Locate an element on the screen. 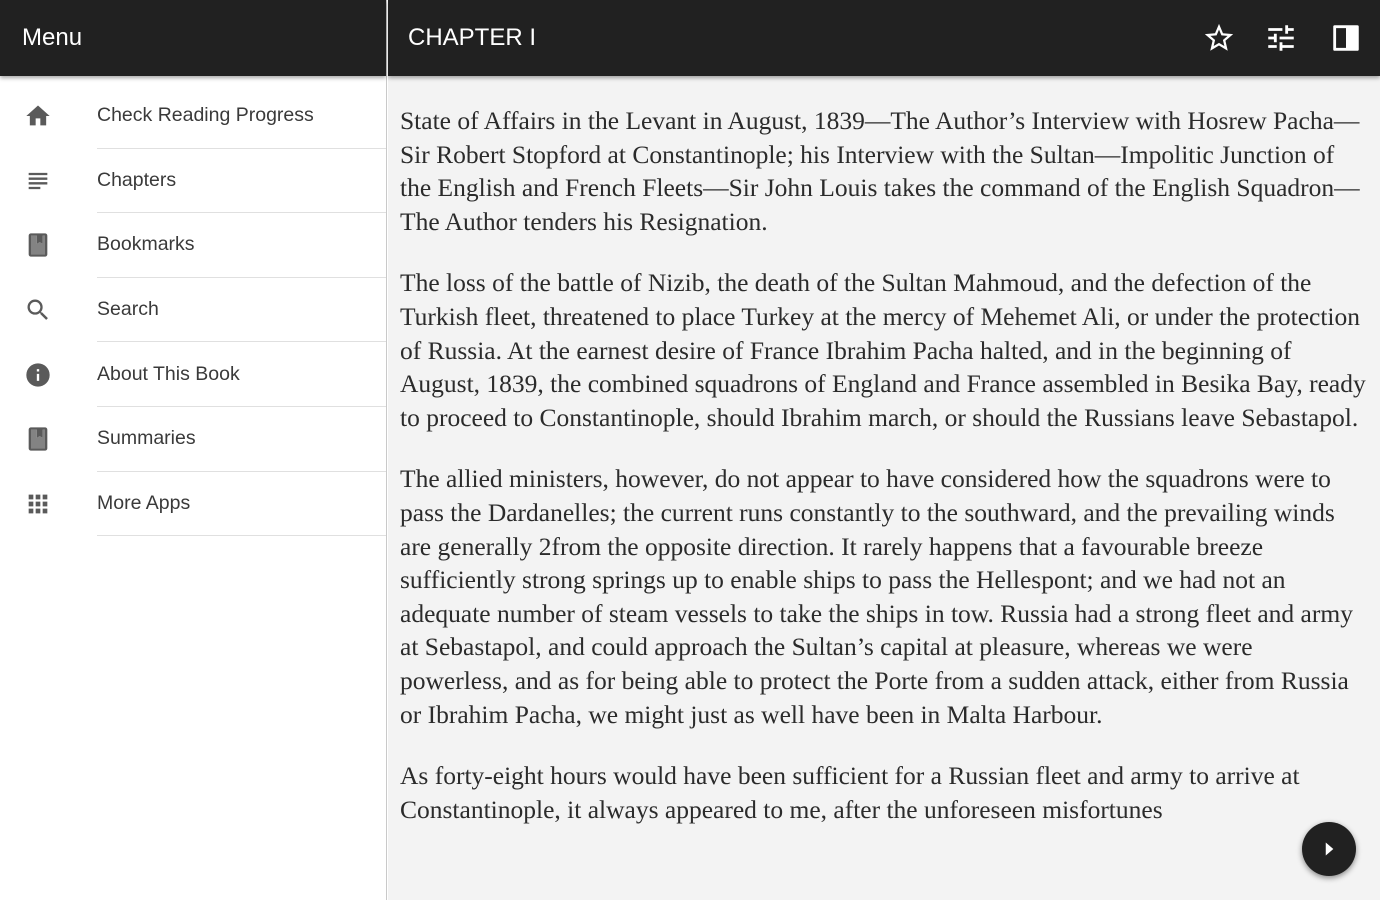 Image resolution: width=1380 pixels, height=900 pixels. search-icon is located at coordinates (48, 310).